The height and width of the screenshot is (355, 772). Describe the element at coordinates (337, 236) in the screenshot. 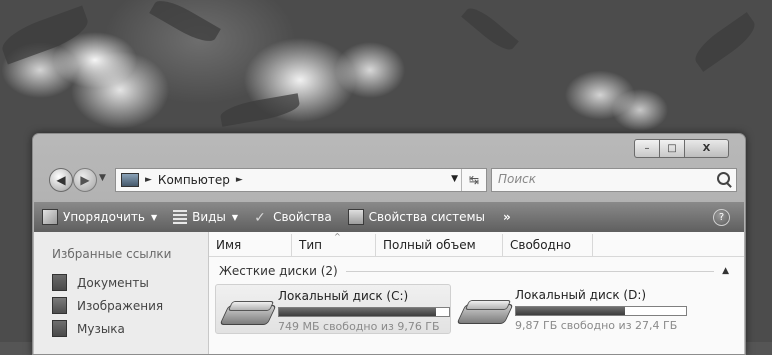

I see `sort-ascending-icon: ^` at that location.